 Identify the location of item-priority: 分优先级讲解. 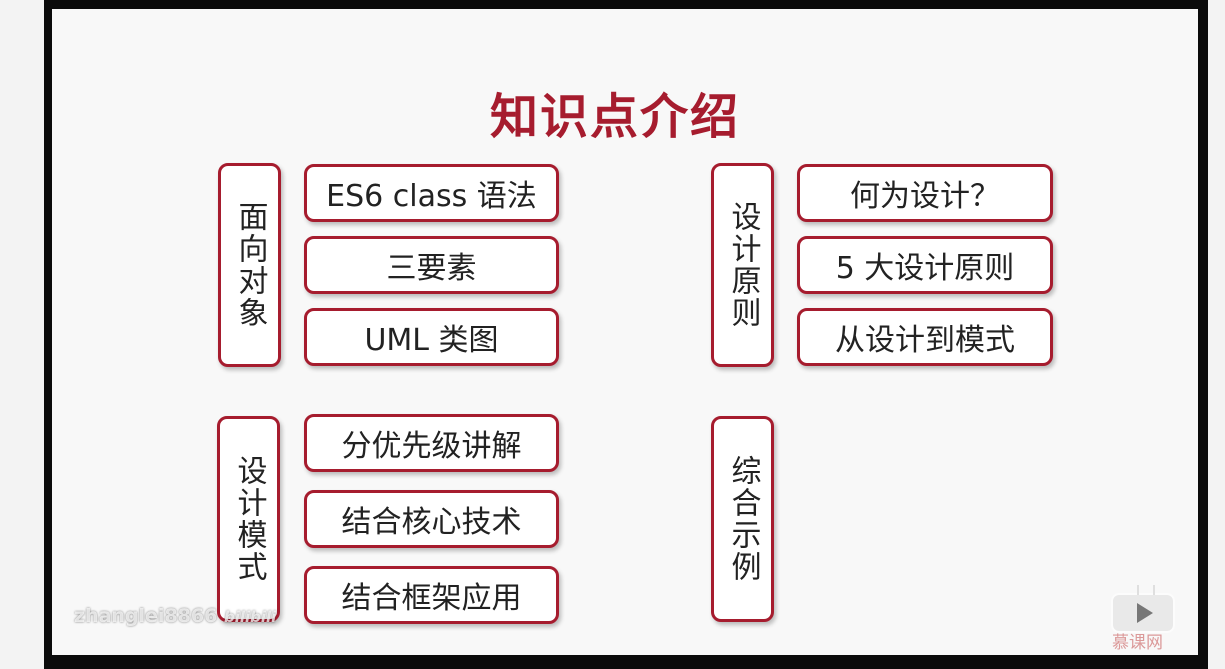
(431, 443).